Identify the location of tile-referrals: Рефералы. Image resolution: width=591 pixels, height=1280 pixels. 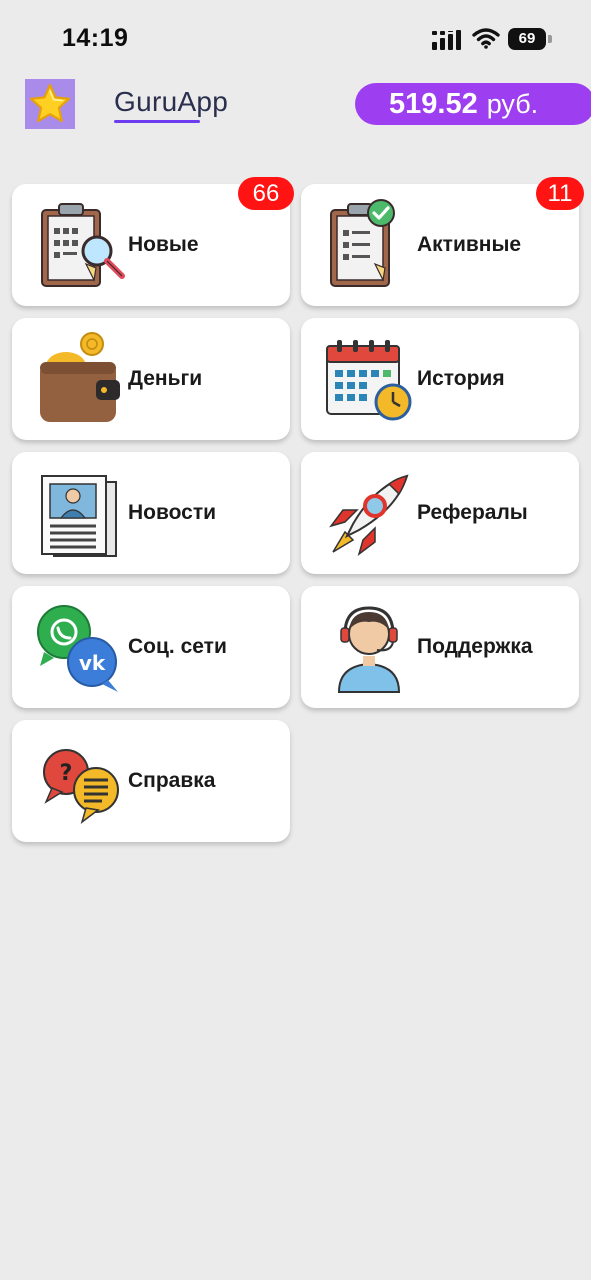
(440, 513).